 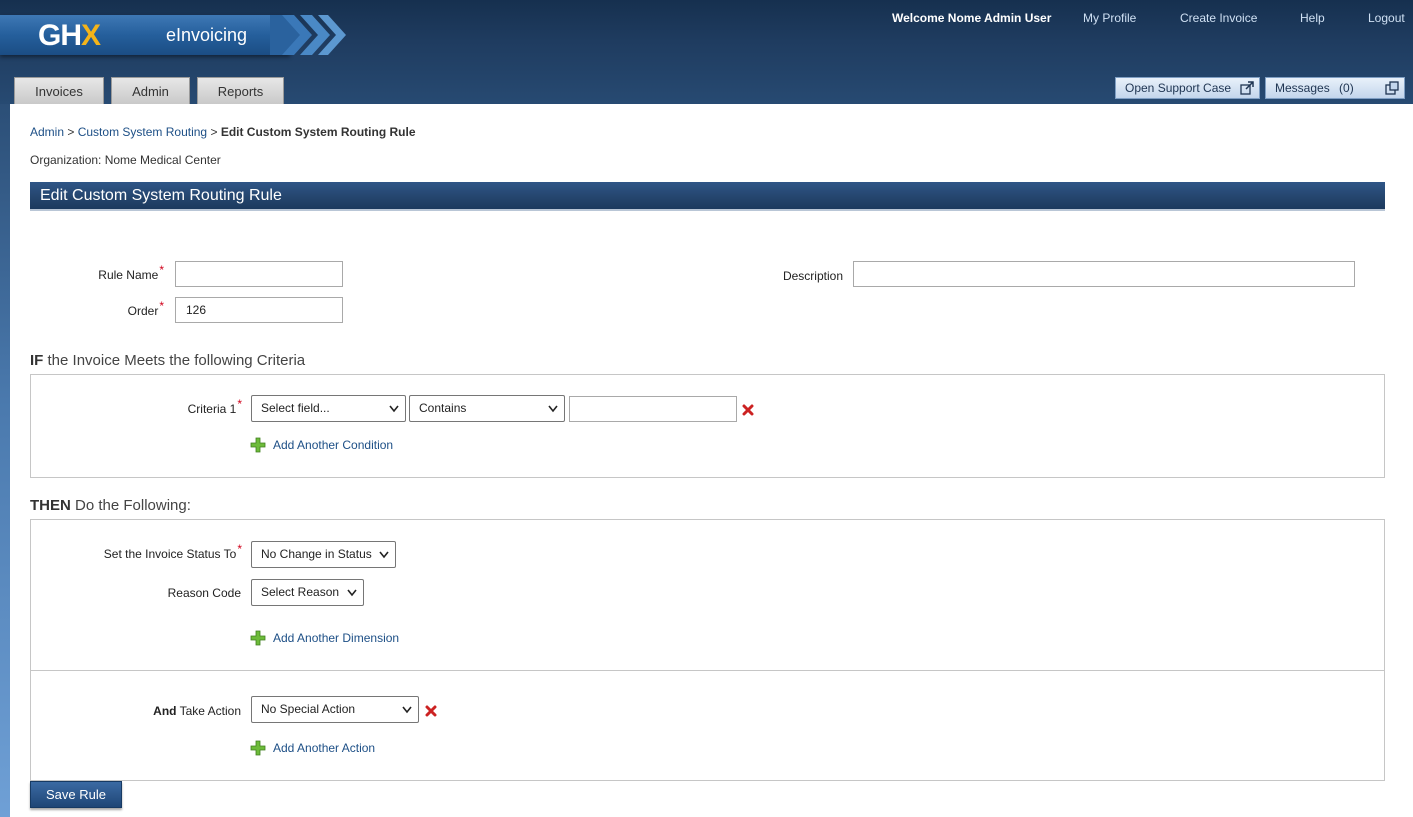 I want to click on add-another-condition-link: Add Another Condition, so click(x=333, y=445).